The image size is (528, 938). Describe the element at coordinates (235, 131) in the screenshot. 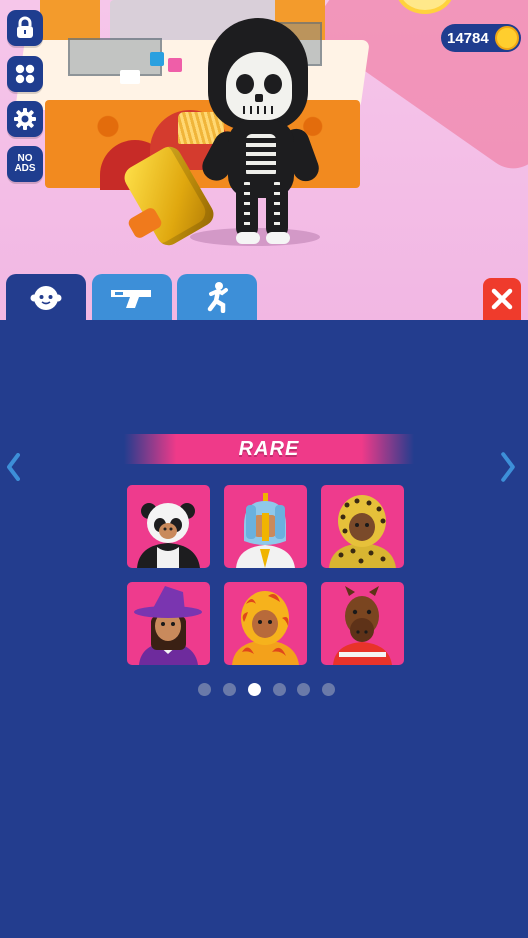

I see `player-character` at that location.